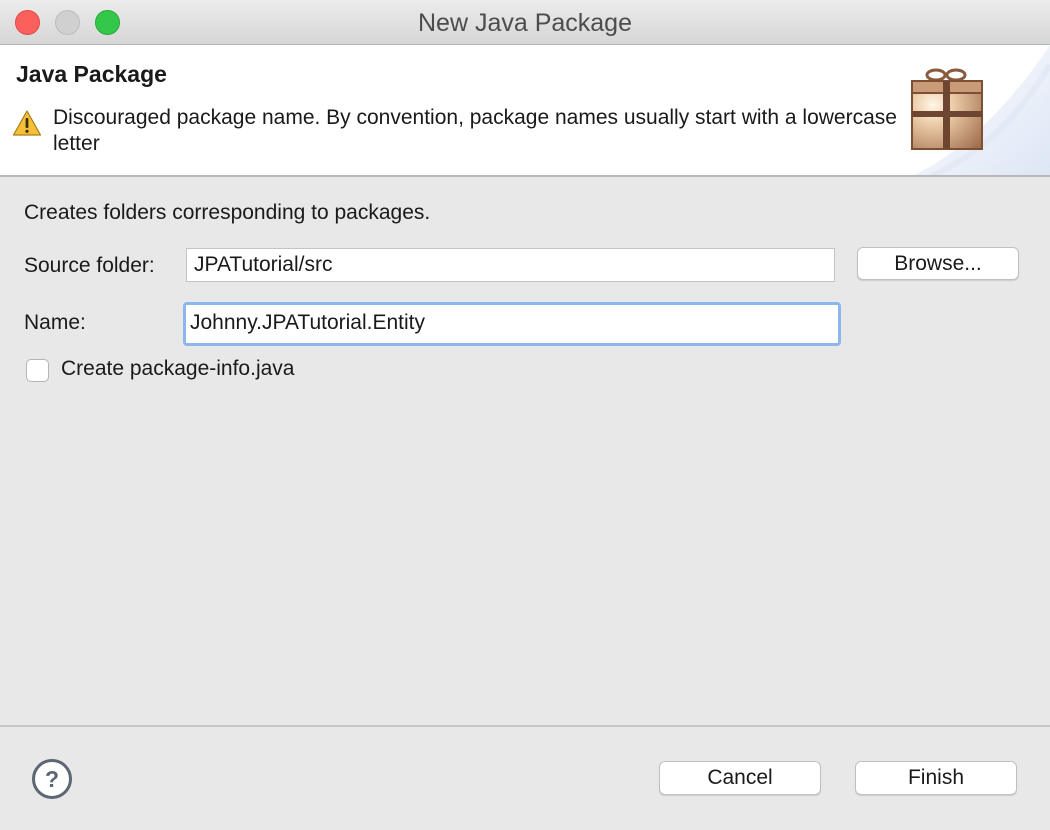 The width and height of the screenshot is (1050, 830). I want to click on name-label: Name:, so click(55, 322).